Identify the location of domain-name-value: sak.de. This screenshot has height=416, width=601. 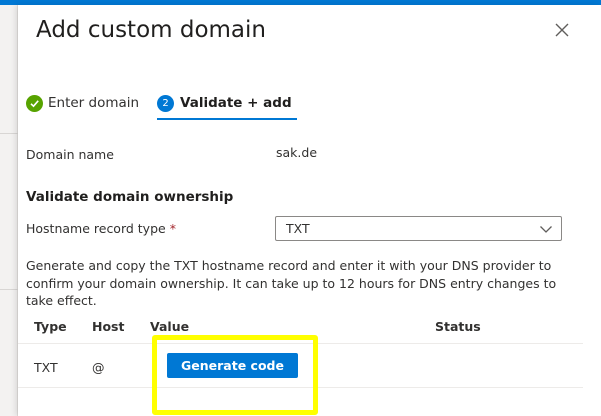
(297, 152).